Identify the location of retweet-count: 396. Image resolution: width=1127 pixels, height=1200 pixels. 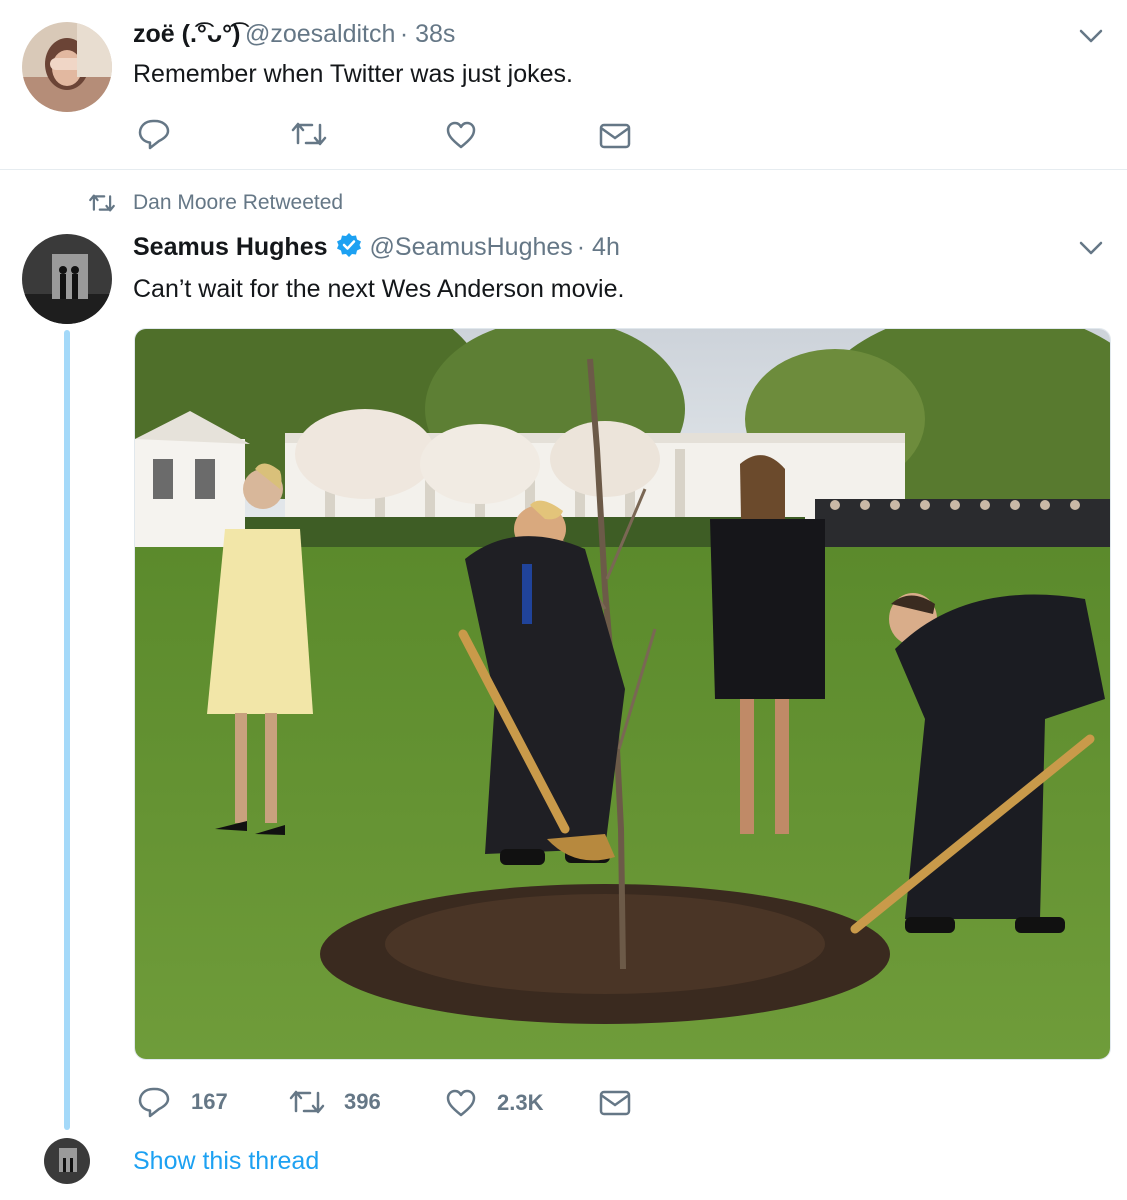
(362, 1101).